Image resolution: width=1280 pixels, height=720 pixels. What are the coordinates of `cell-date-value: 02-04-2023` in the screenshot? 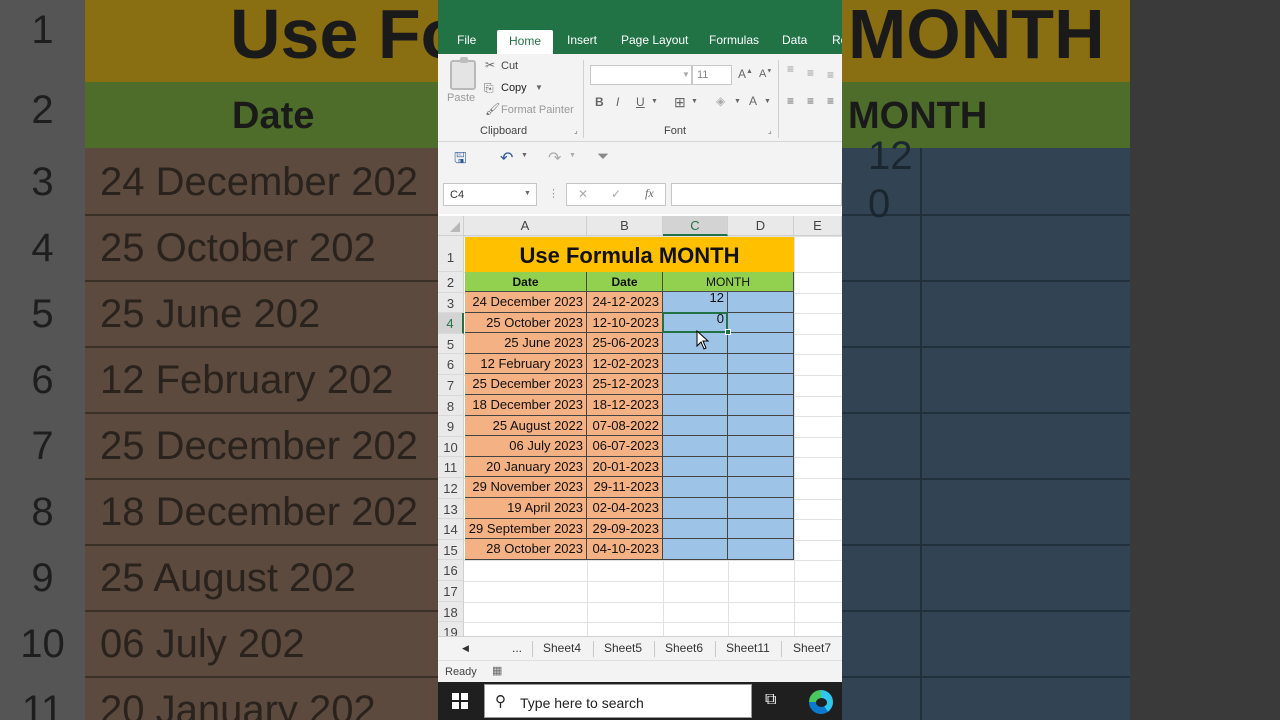 It's located at (625, 508).